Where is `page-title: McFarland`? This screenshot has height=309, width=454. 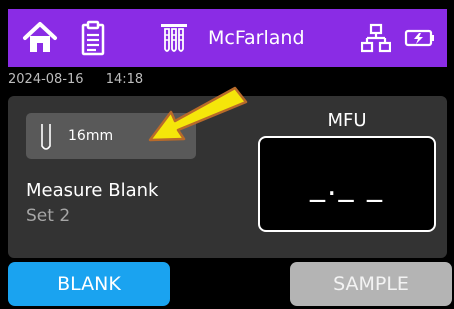 page-title: McFarland is located at coordinates (256, 38).